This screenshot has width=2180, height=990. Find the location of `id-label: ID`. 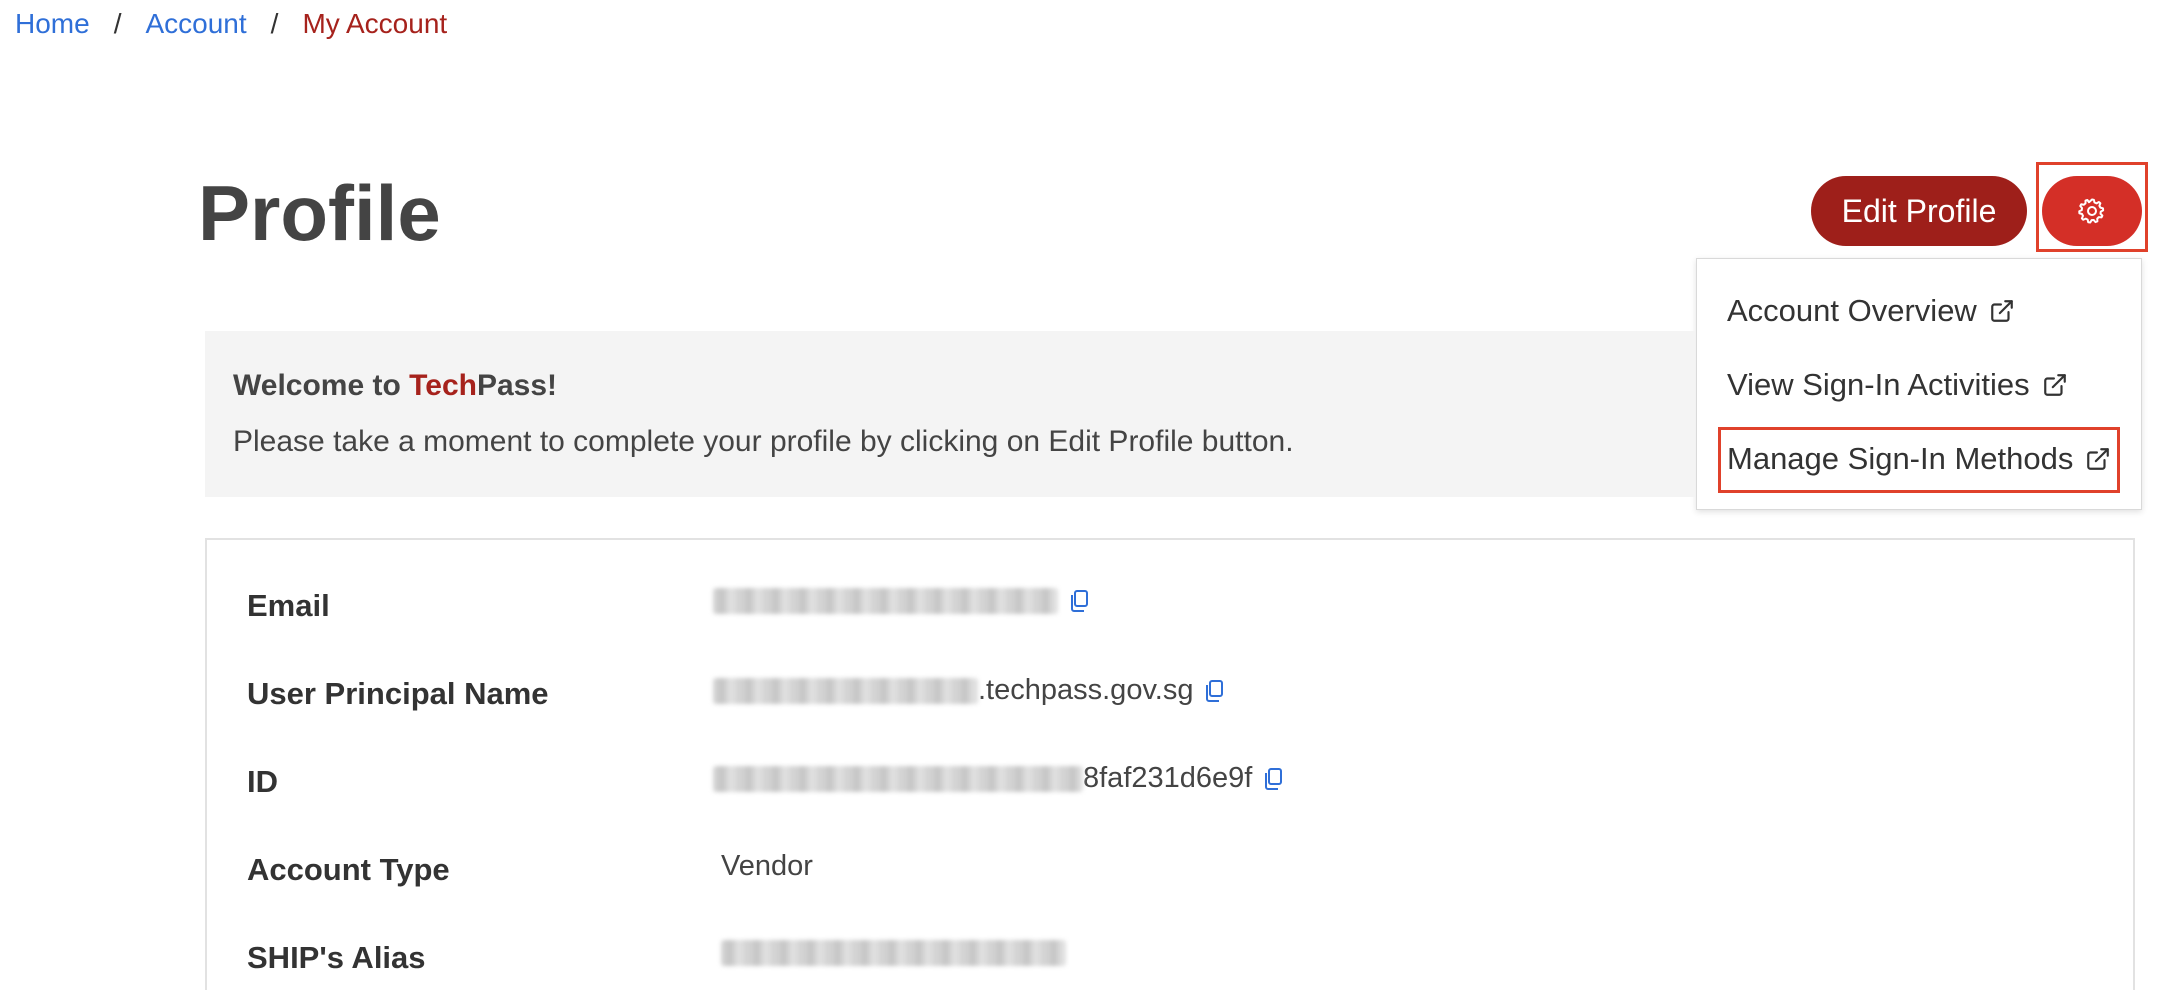

id-label: ID is located at coordinates (262, 781).